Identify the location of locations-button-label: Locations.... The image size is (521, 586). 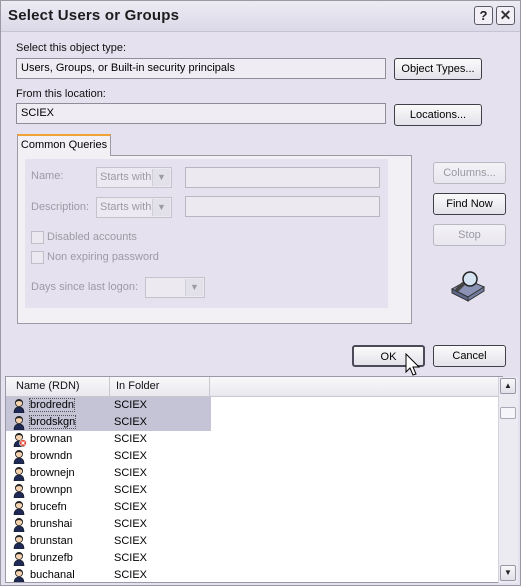
(438, 115).